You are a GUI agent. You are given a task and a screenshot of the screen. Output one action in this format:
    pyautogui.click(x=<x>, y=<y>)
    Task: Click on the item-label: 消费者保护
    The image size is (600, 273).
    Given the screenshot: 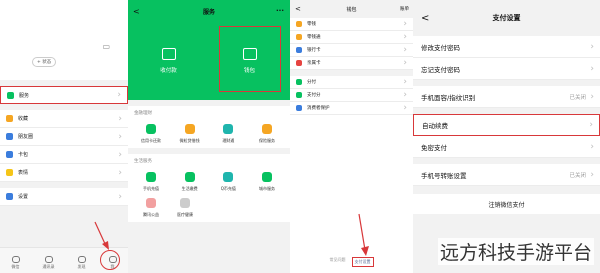 What is the action you would take?
    pyautogui.click(x=318, y=108)
    